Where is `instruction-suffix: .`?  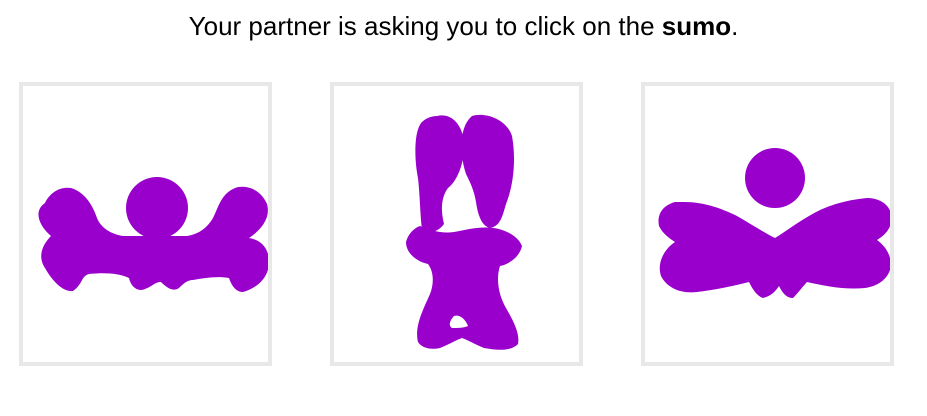 instruction-suffix: . is located at coordinates (735, 26).